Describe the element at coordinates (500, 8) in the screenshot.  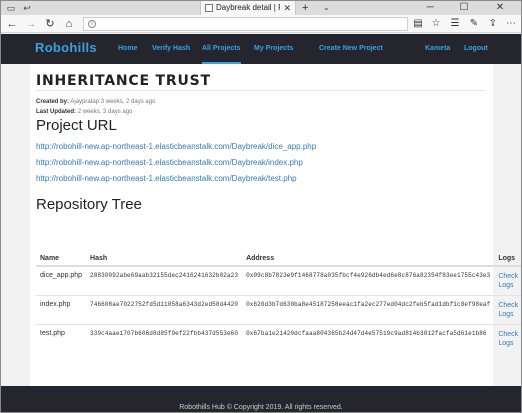
I see `close-window-button: ✕` at that location.